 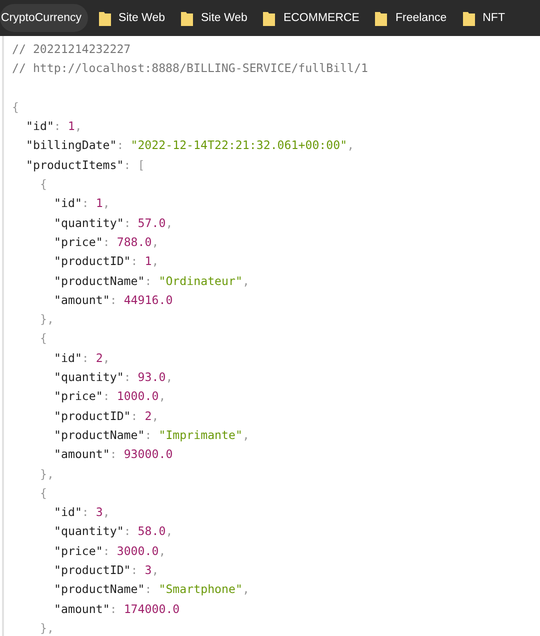 What do you see at coordinates (190, 145) in the screenshot?
I see `code-line: "billingDate": "2022-12-14T22:21:32.061+00:00",` at bounding box center [190, 145].